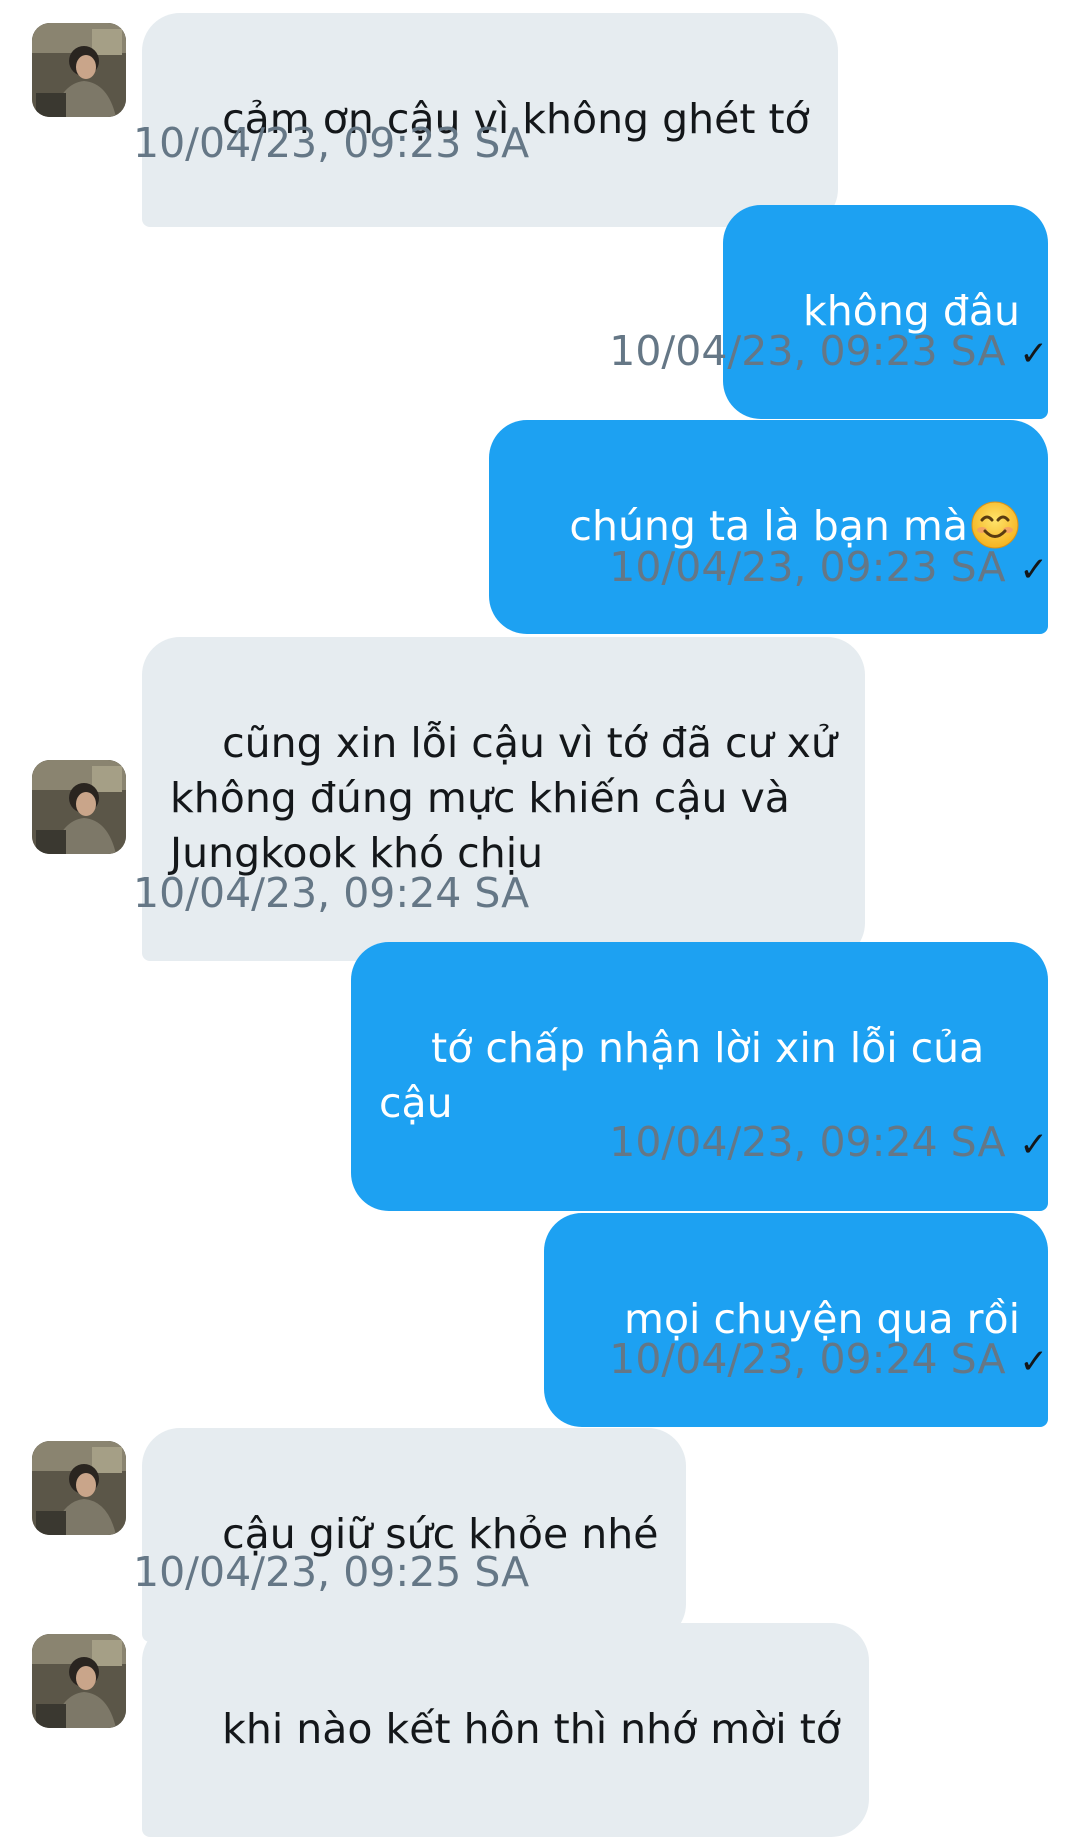 Image resolution: width=1080 pixels, height=1837 pixels. I want to click on message-timestamp: 10/04/23, 09:25 SA, so click(331, 1572).